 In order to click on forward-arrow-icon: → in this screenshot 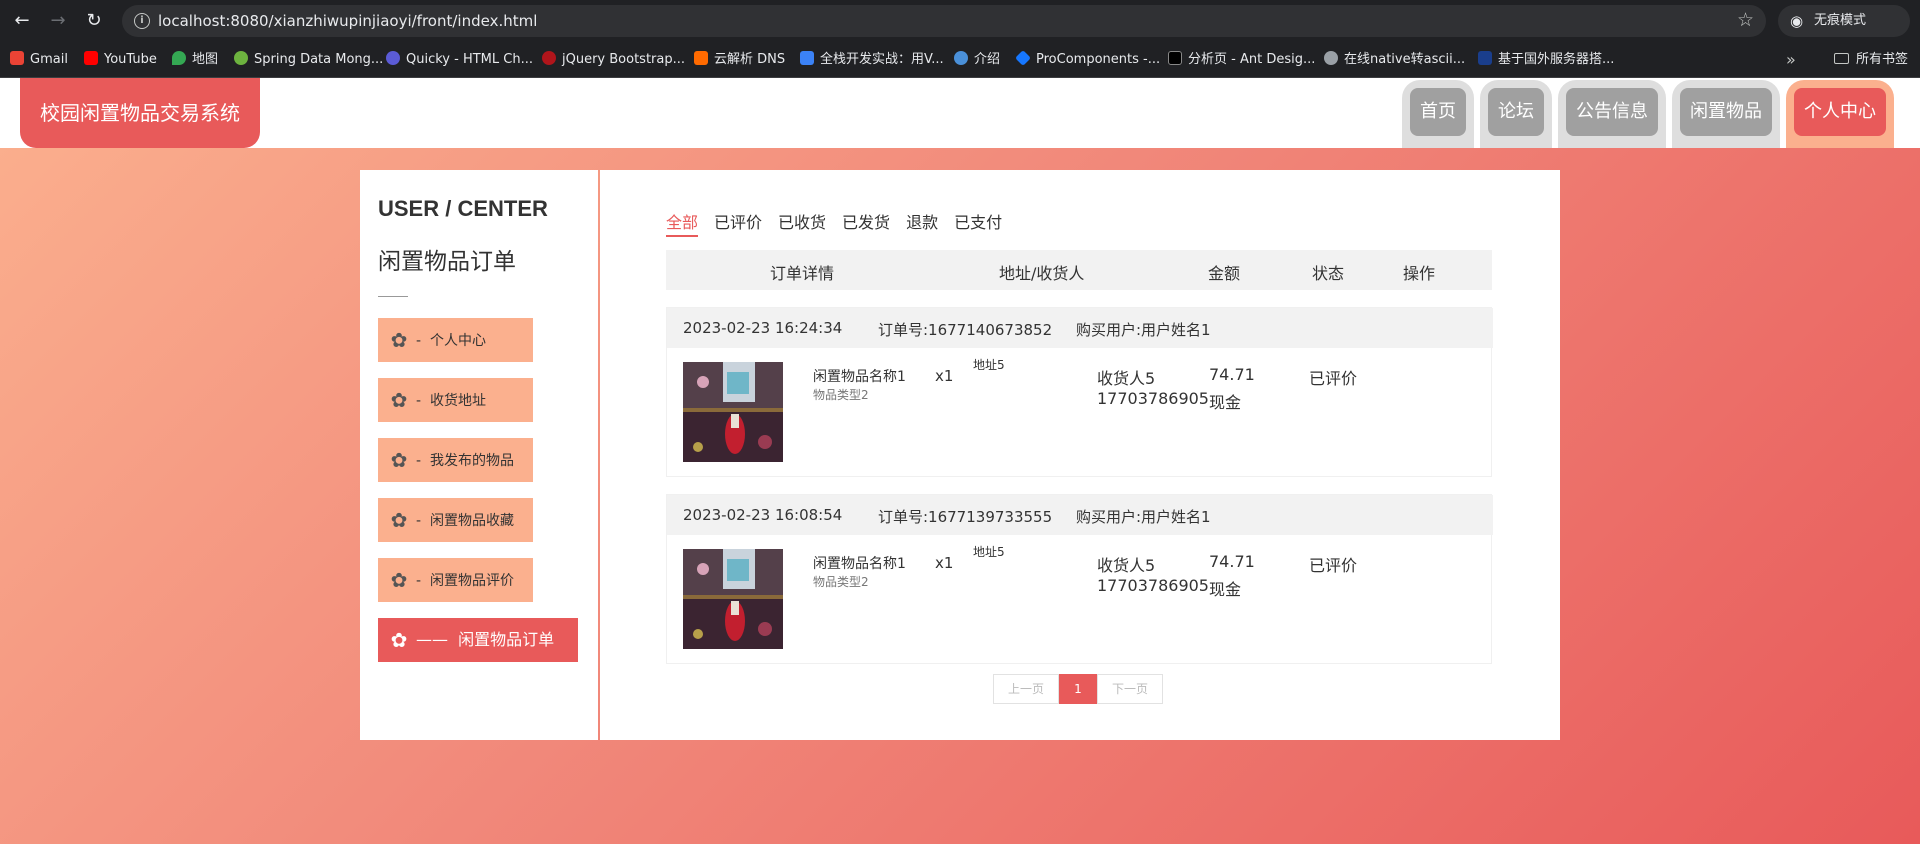, I will do `click(58, 21)`.